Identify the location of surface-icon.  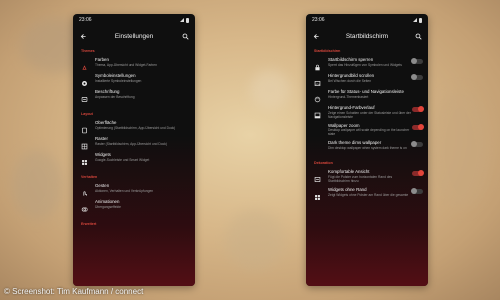
(85, 127).